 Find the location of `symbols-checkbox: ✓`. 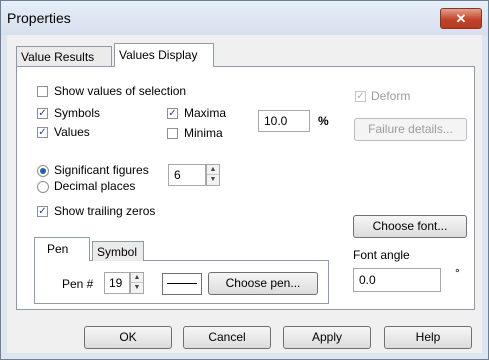

symbols-checkbox: ✓ is located at coordinates (42, 113).